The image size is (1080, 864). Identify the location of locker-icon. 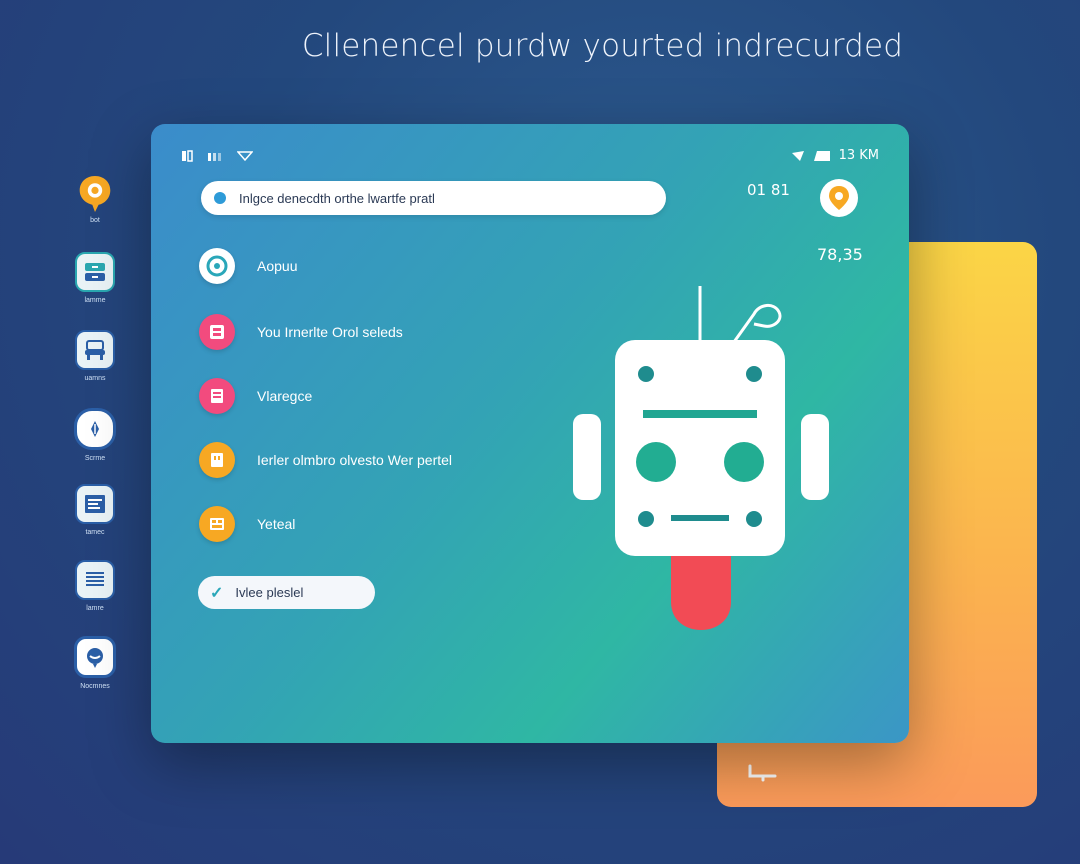
(217, 396).